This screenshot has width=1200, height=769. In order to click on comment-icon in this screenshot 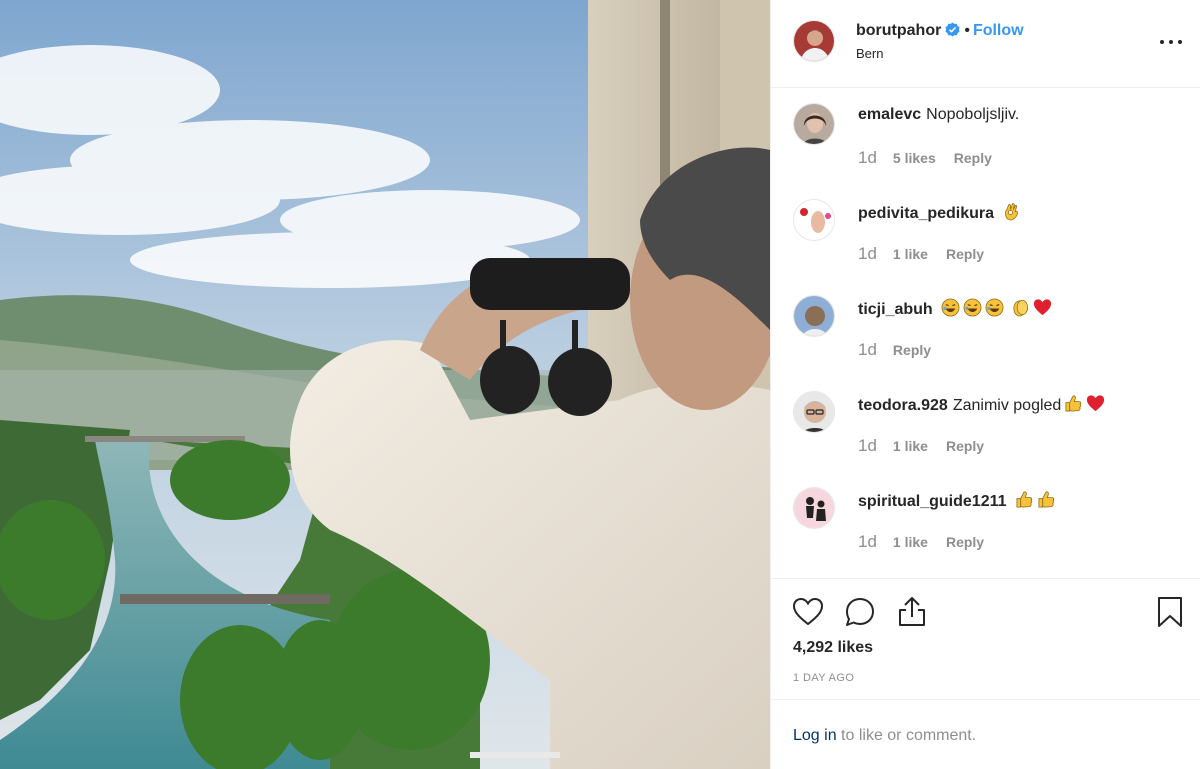, I will do `click(860, 612)`.